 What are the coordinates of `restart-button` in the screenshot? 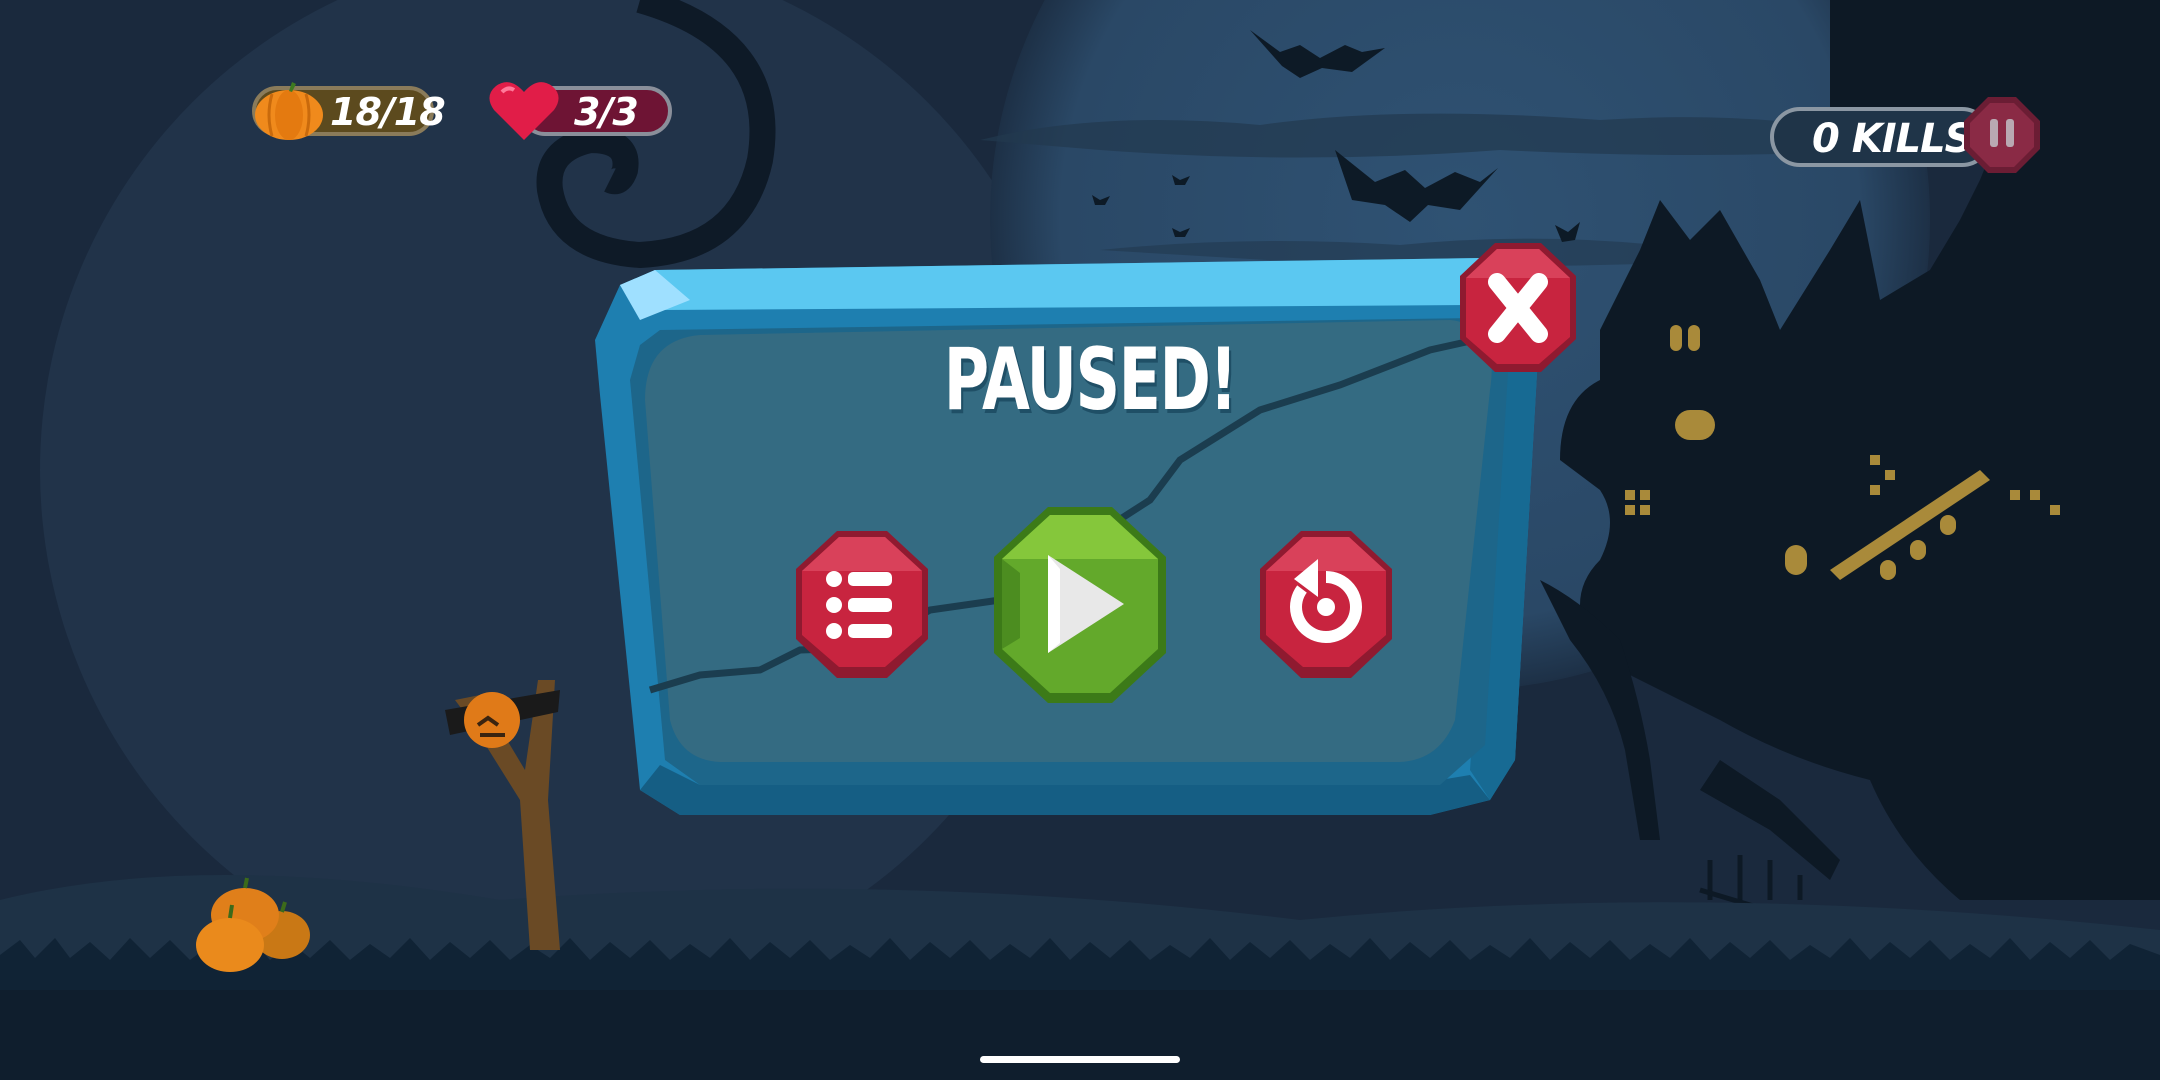 It's located at (1326, 604).